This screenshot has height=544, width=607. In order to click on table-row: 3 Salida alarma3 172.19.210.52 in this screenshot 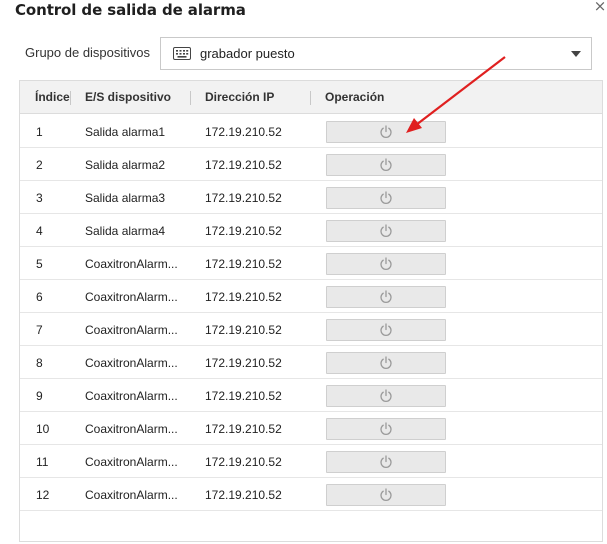, I will do `click(311, 197)`.